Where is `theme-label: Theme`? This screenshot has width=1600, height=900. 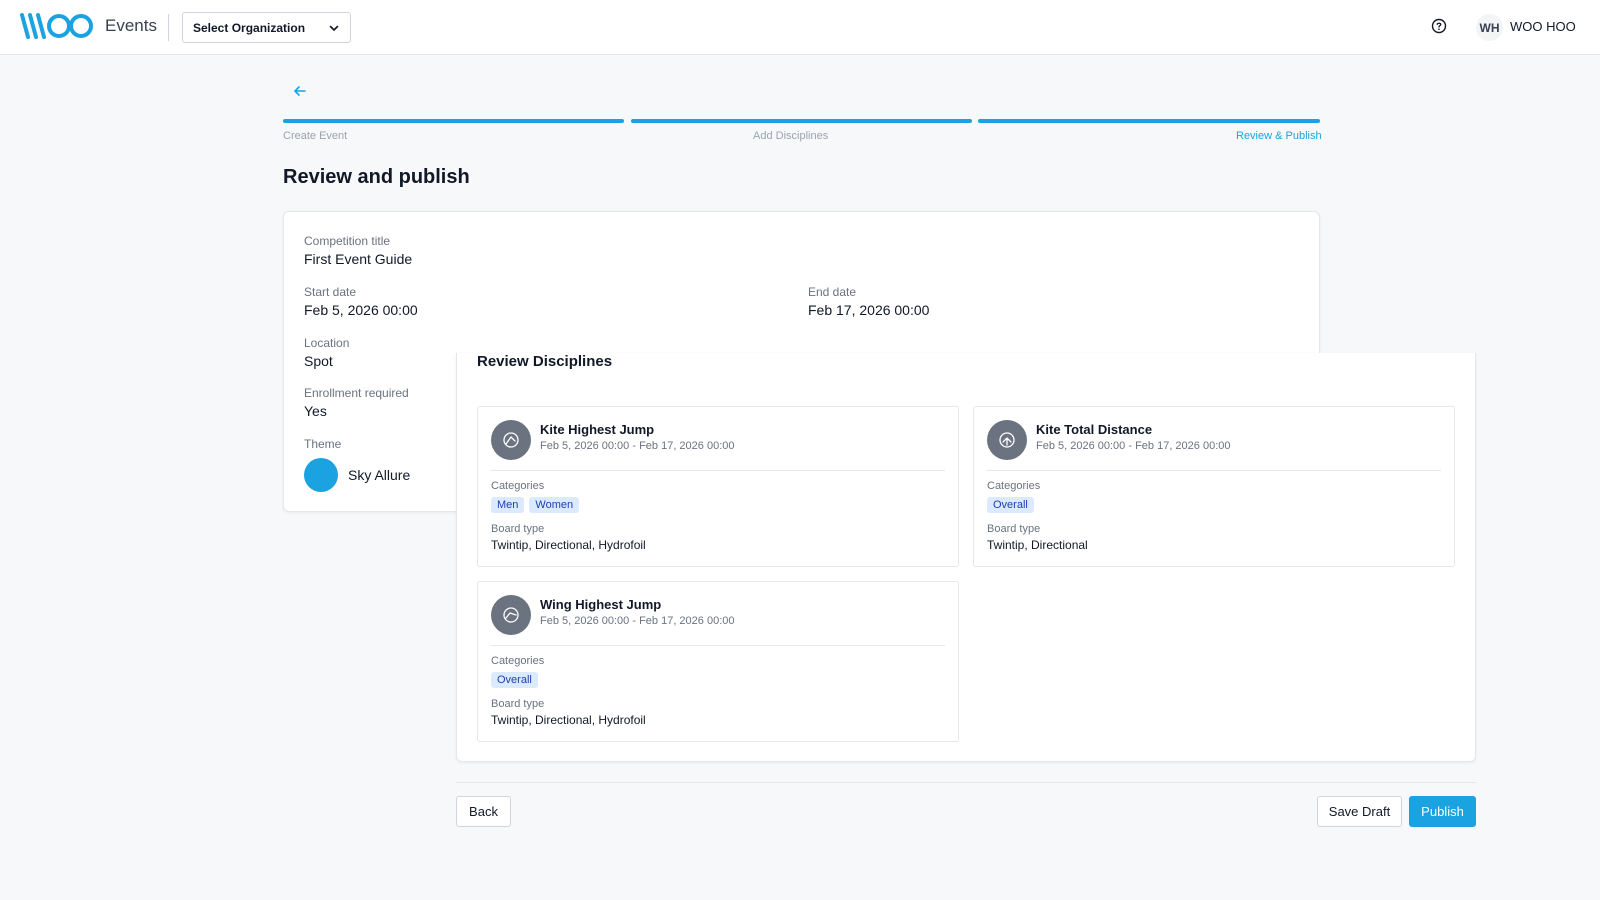
theme-label: Theme is located at coordinates (323, 444).